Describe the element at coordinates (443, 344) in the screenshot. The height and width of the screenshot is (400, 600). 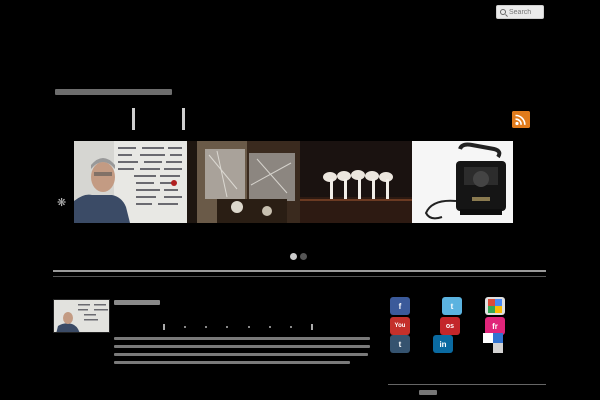
I see `linkedin-icon: in` at that location.